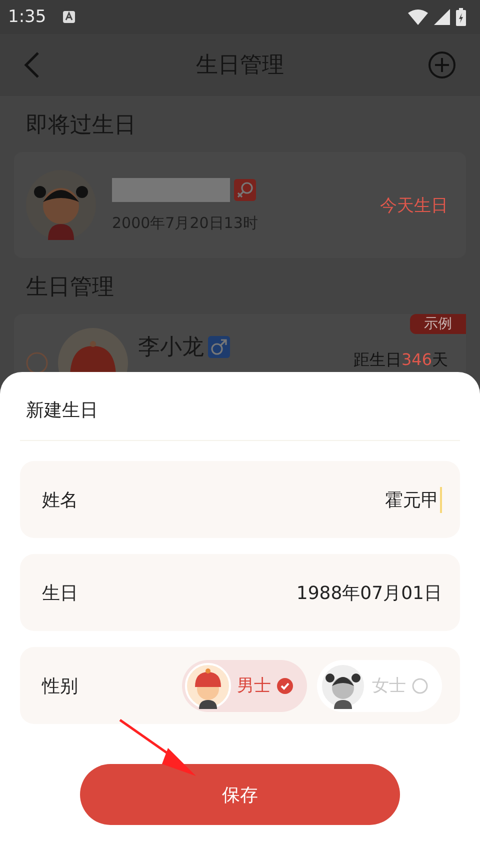  What do you see at coordinates (285, 686) in the screenshot?
I see `check-icon` at bounding box center [285, 686].